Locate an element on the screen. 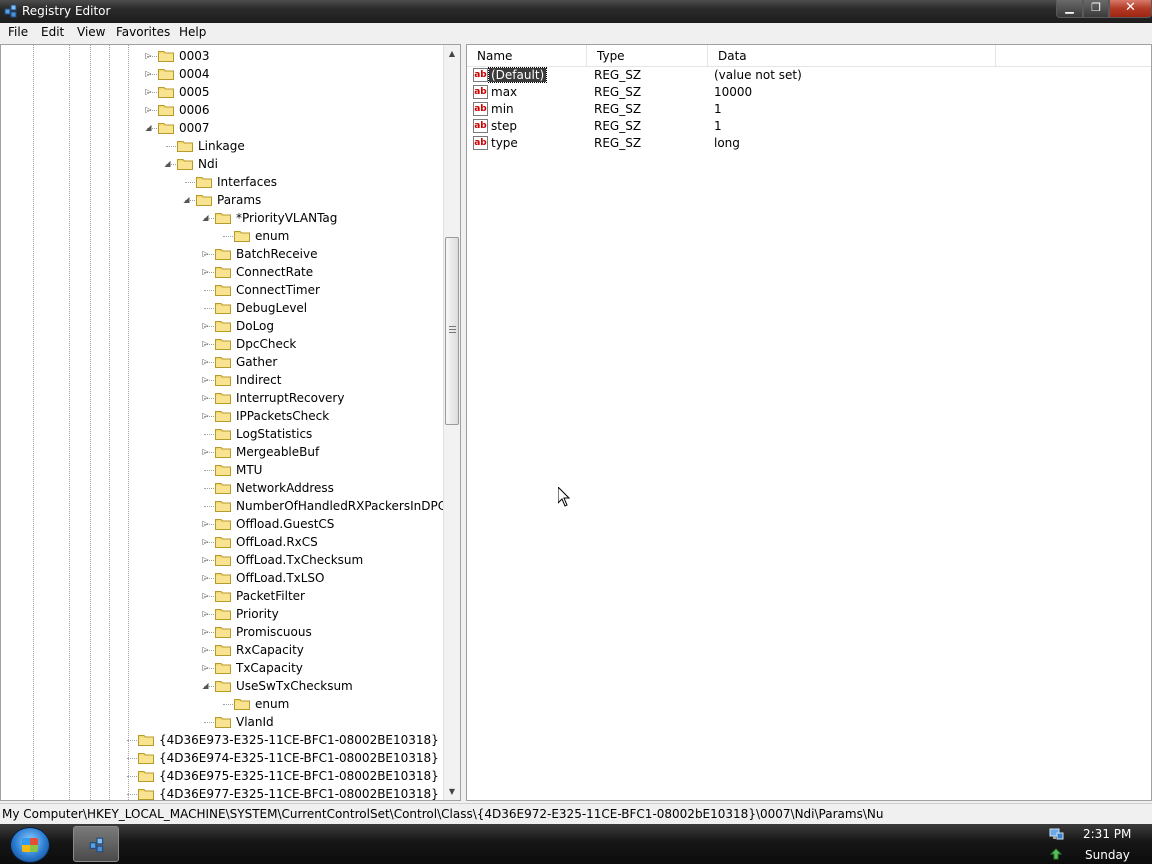 The image size is (1152, 864). title-bar: Registry Editor ▁ ❐ ✕ is located at coordinates (576, 11).